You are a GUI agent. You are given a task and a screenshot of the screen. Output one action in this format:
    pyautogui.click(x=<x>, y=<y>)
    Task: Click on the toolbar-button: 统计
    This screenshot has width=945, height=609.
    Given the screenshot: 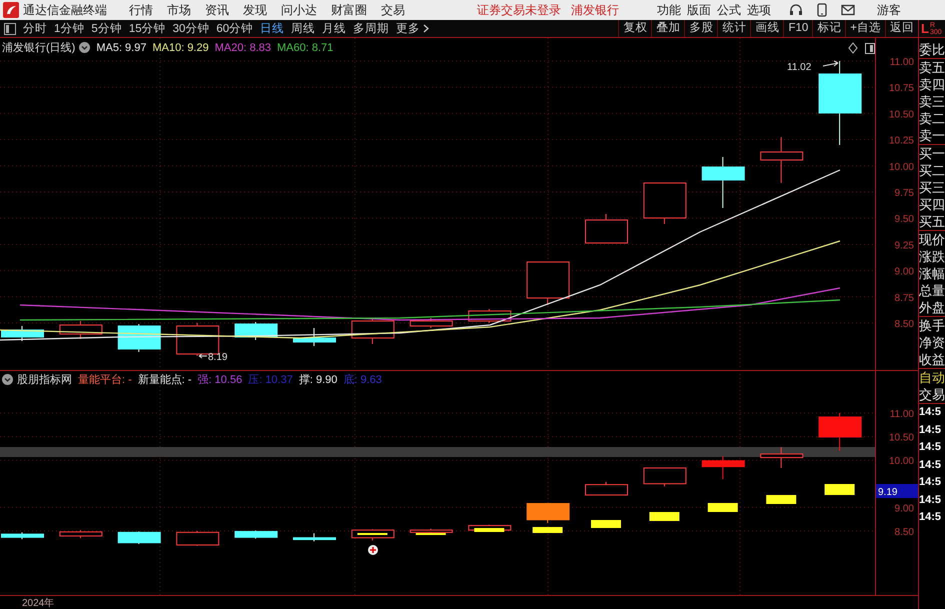 What is the action you would take?
    pyautogui.click(x=733, y=28)
    